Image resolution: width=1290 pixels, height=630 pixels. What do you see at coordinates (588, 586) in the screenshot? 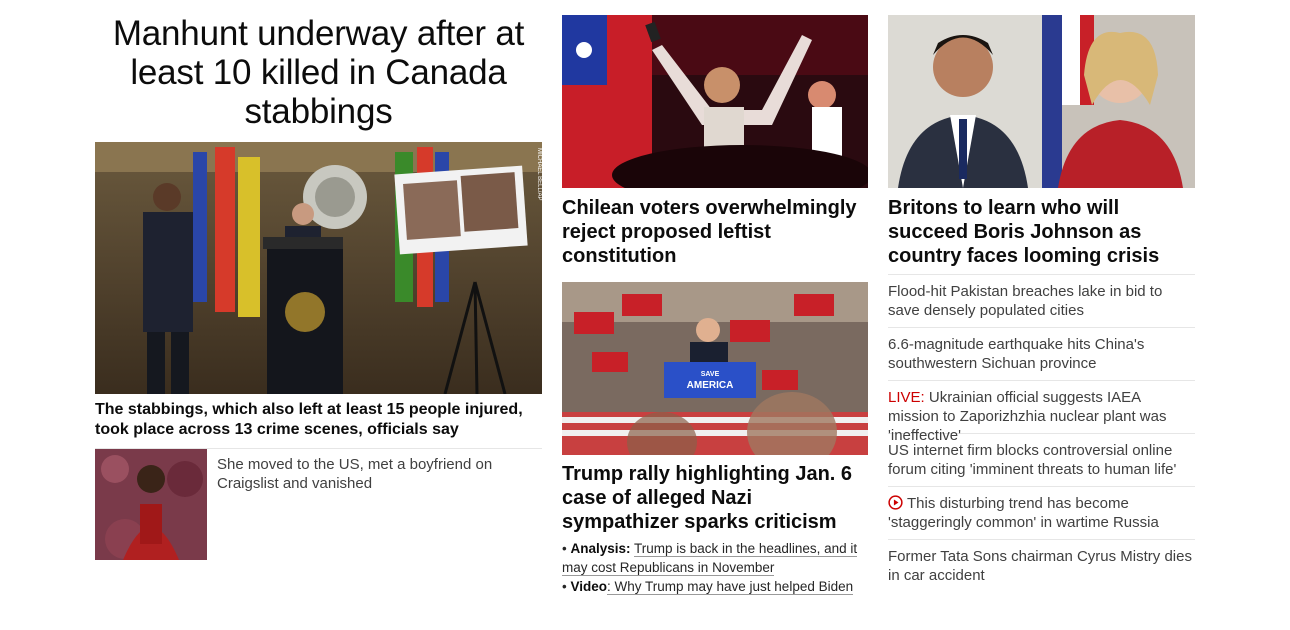
I see `related-prefix: Video` at bounding box center [588, 586].